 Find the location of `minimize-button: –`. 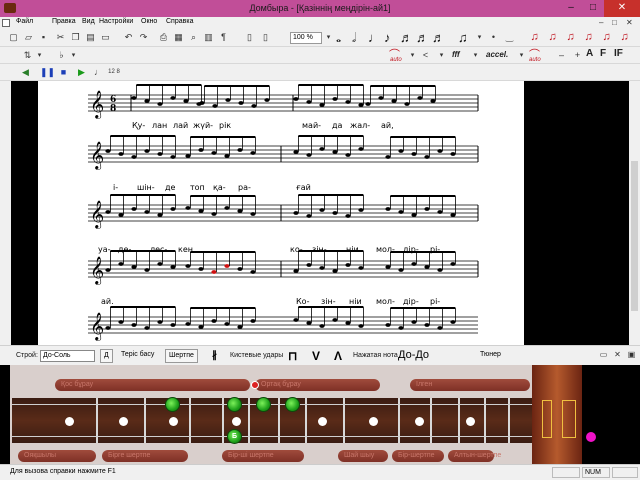

minimize-button: – is located at coordinates (571, 8).